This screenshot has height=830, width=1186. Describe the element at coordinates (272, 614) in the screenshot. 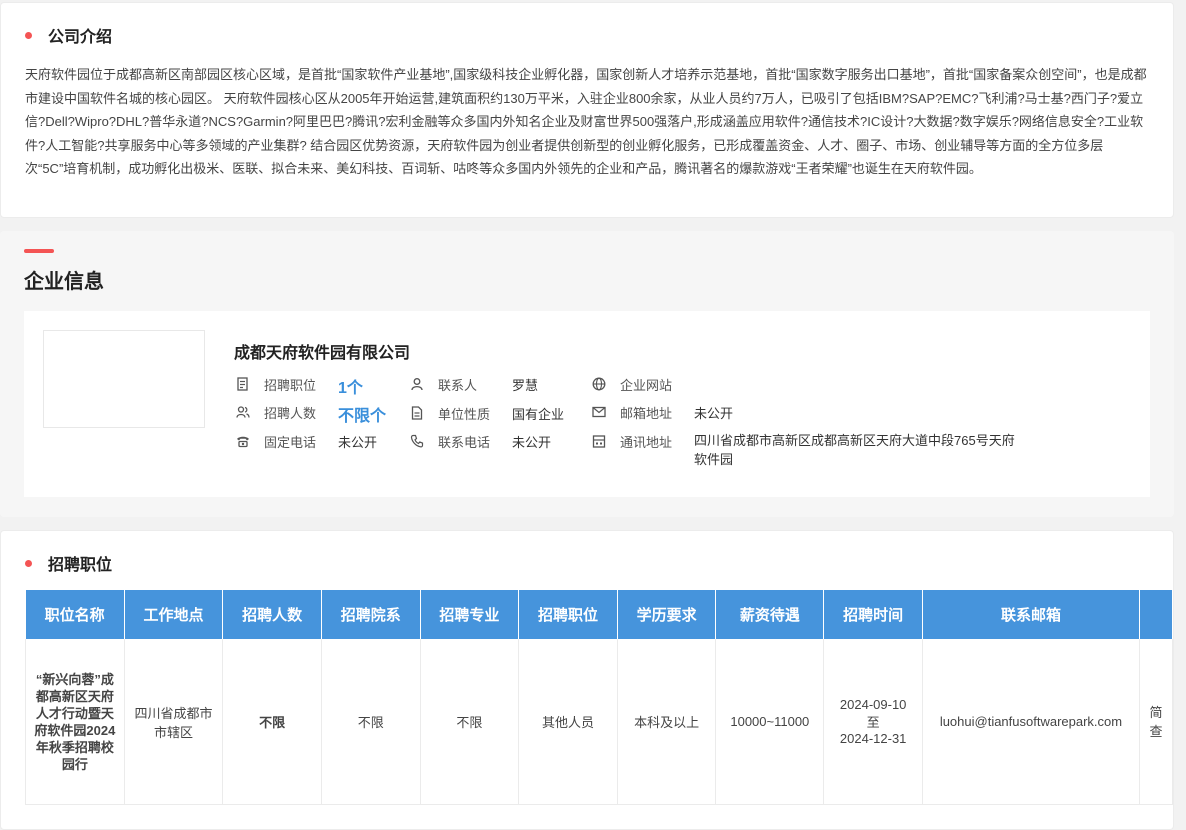

I see `col-header-count: 招聘人数` at that location.